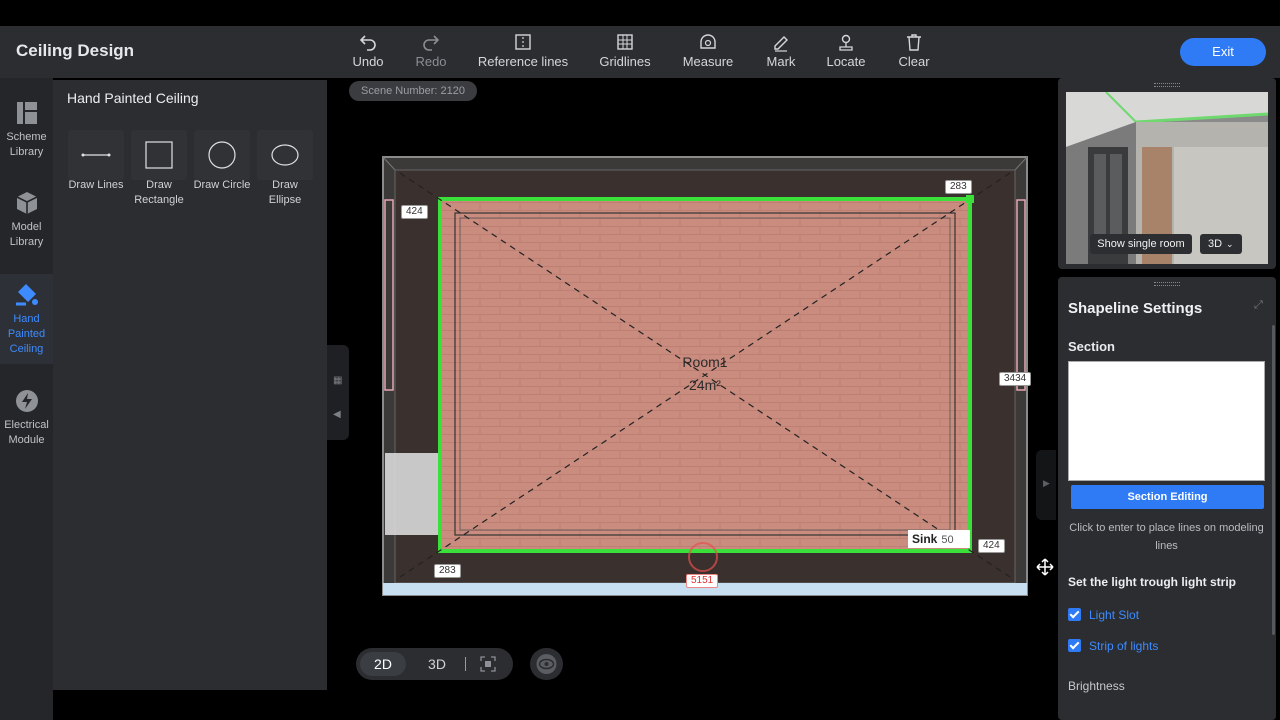 Image resolution: width=1280 pixels, height=720 pixels. Describe the element at coordinates (26, 144) in the screenshot. I see `sidebar-item-label: Scheme Library` at that location.